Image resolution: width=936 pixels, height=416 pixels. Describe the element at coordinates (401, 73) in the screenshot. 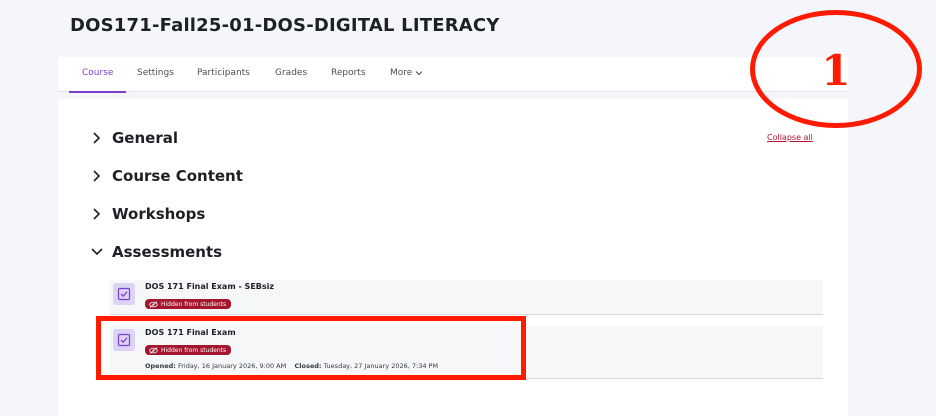

I see `tab-more-label: More` at that location.